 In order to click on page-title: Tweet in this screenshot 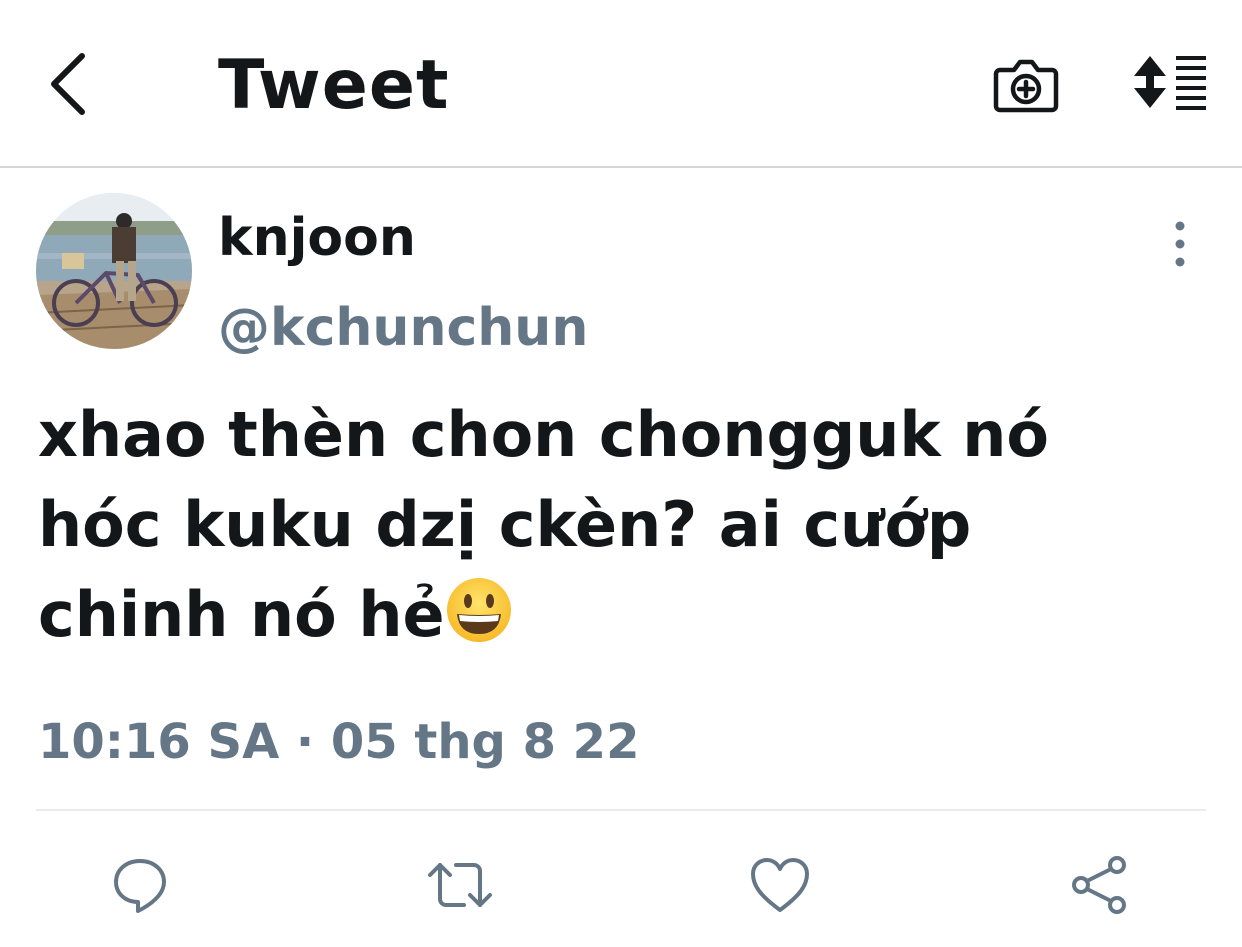, I will do `click(334, 85)`.